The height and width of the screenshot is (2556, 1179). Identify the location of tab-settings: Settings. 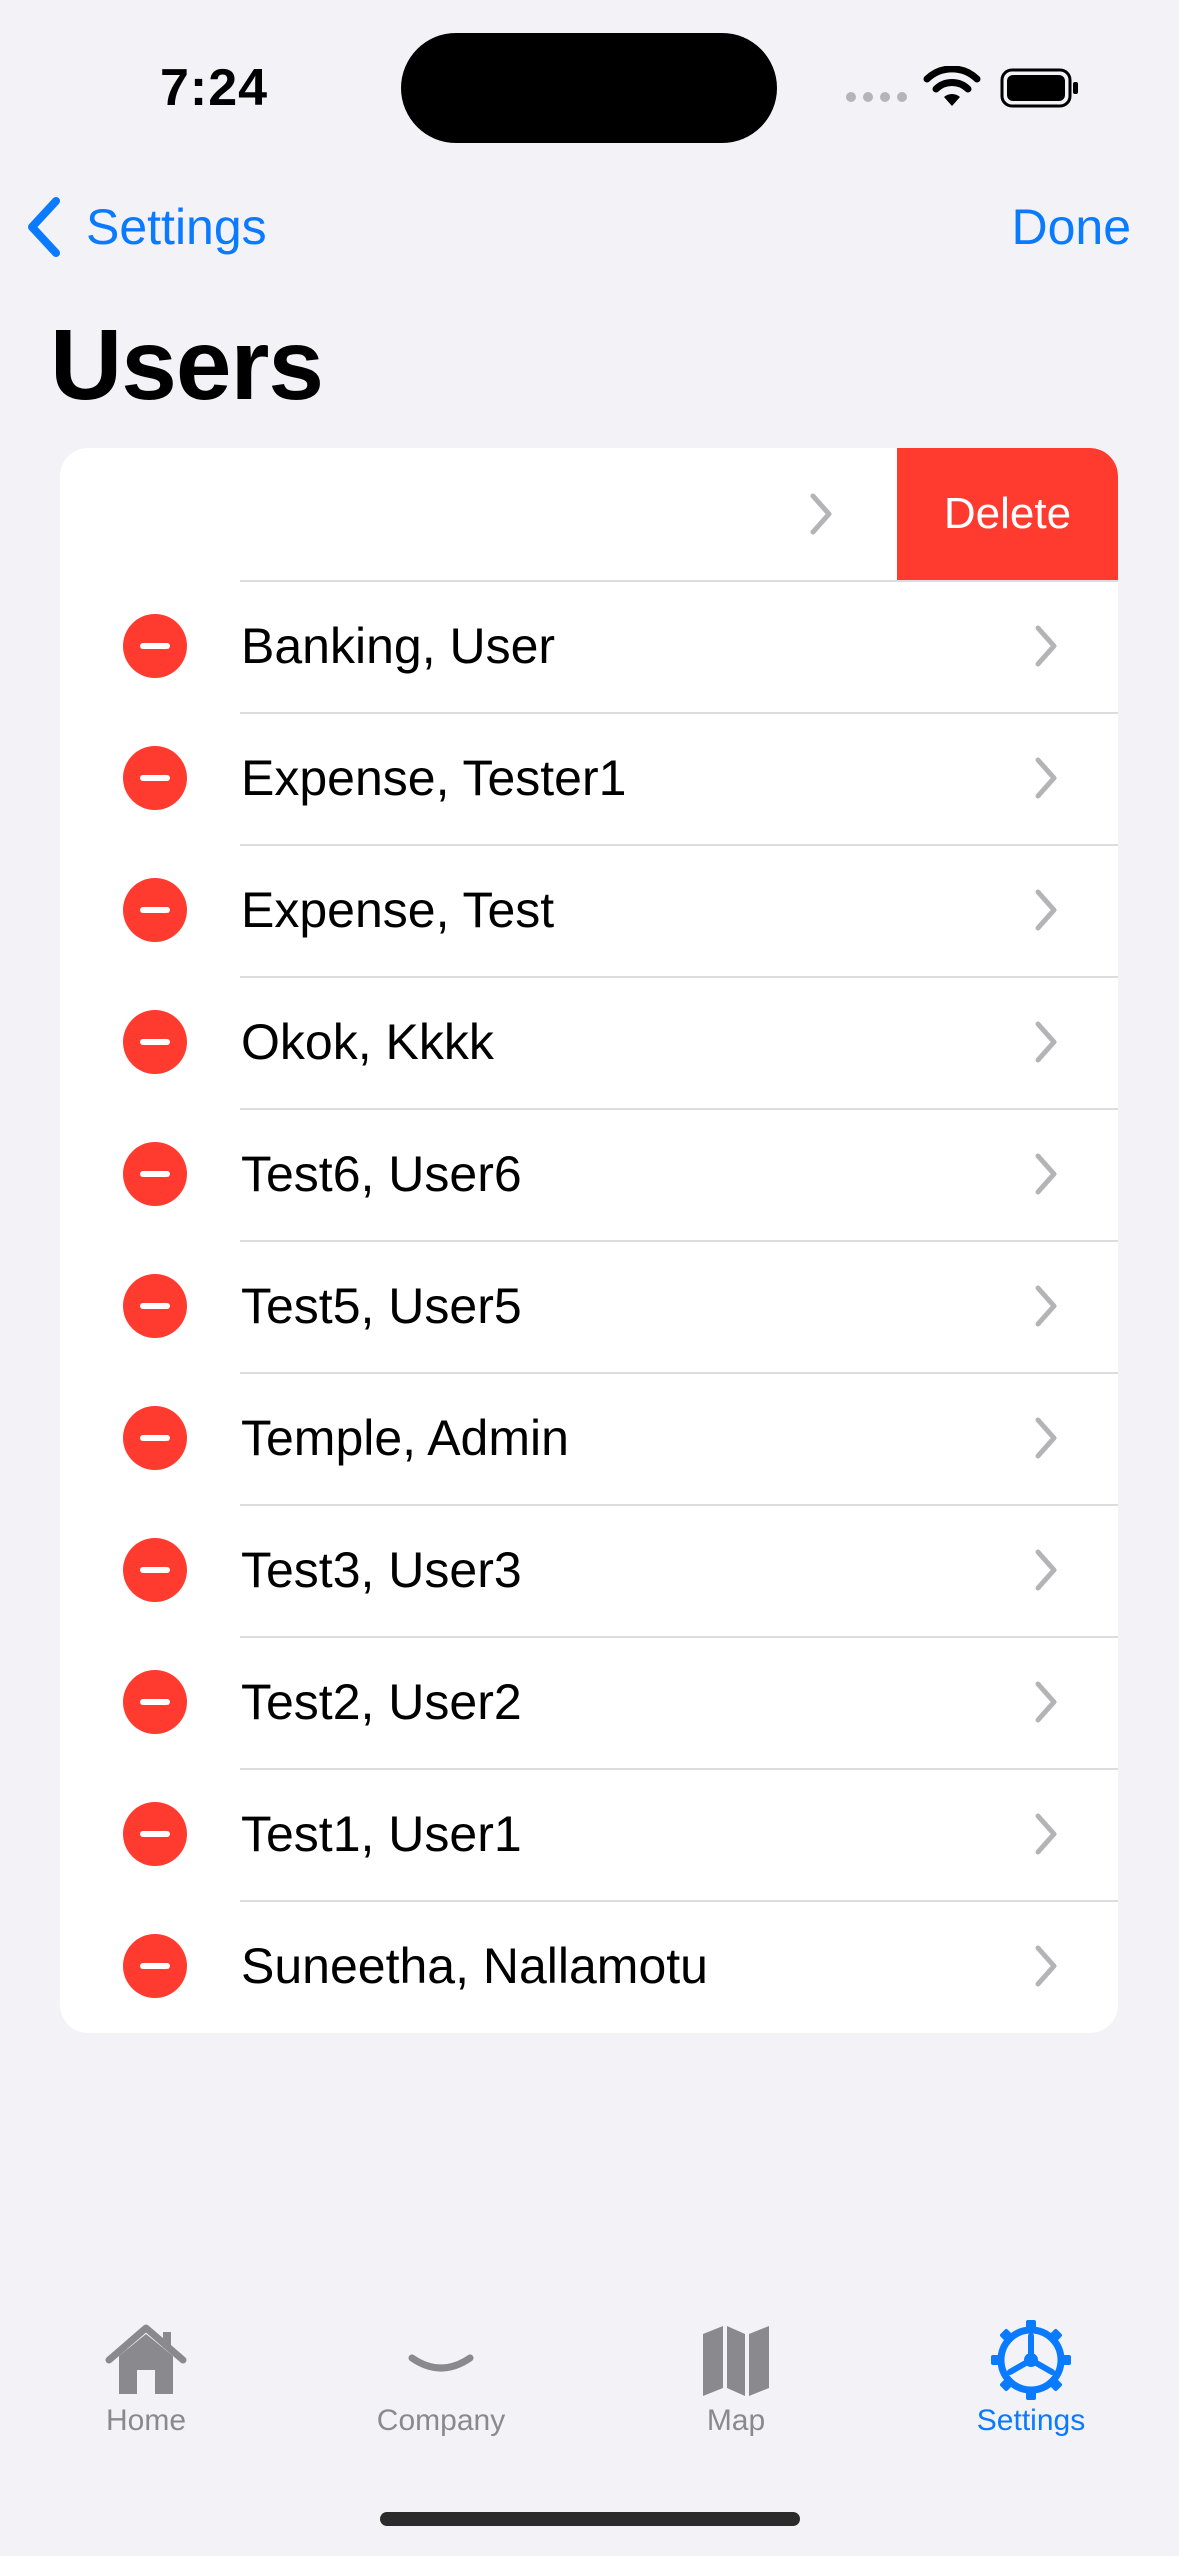
(1031, 2369).